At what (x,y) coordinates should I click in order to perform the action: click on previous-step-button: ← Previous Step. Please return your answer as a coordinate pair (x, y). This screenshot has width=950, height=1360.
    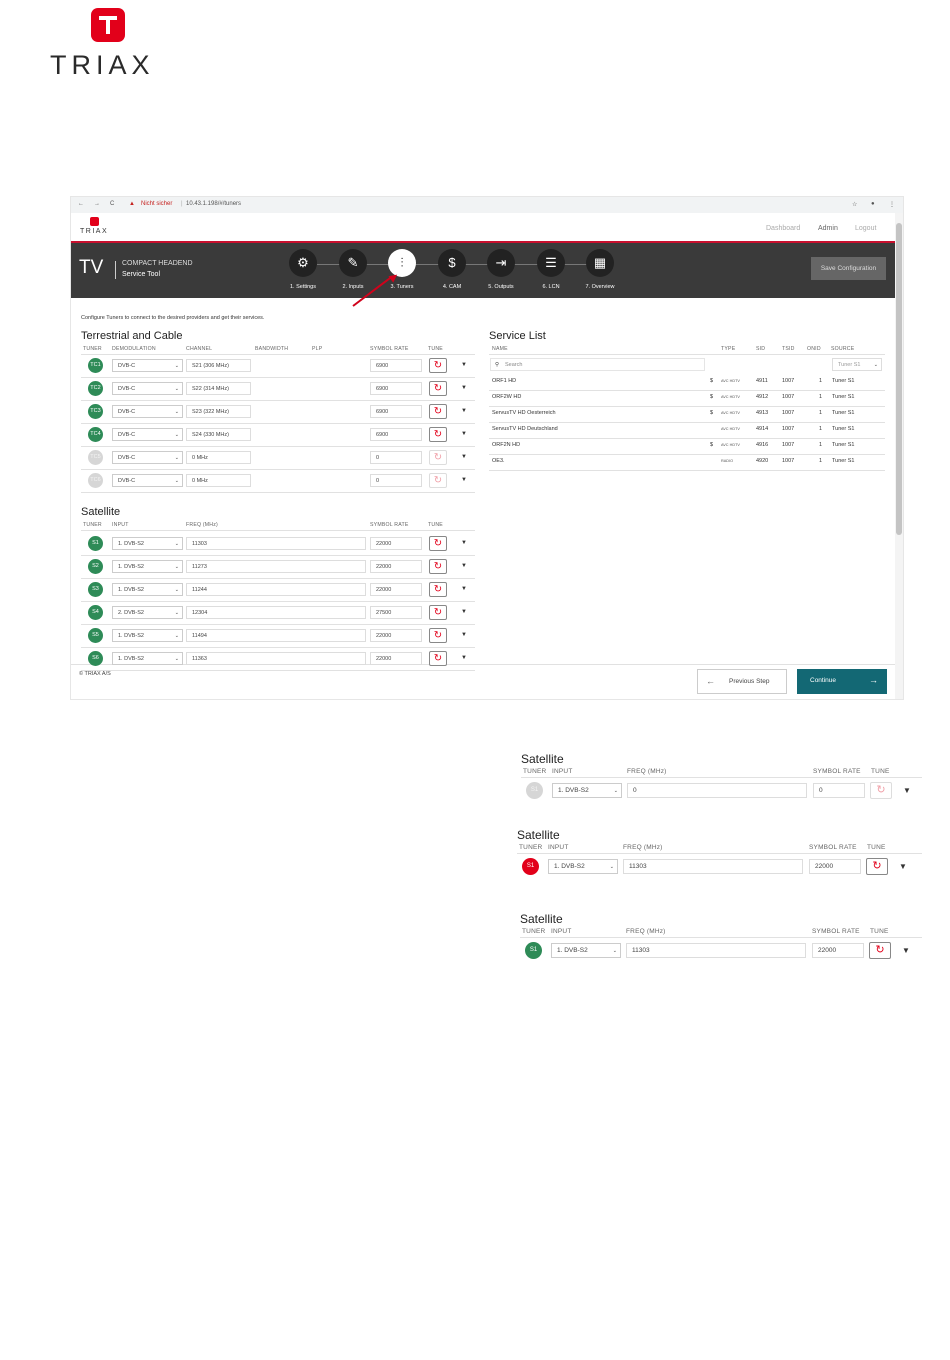
    Looking at the image, I should click on (742, 681).